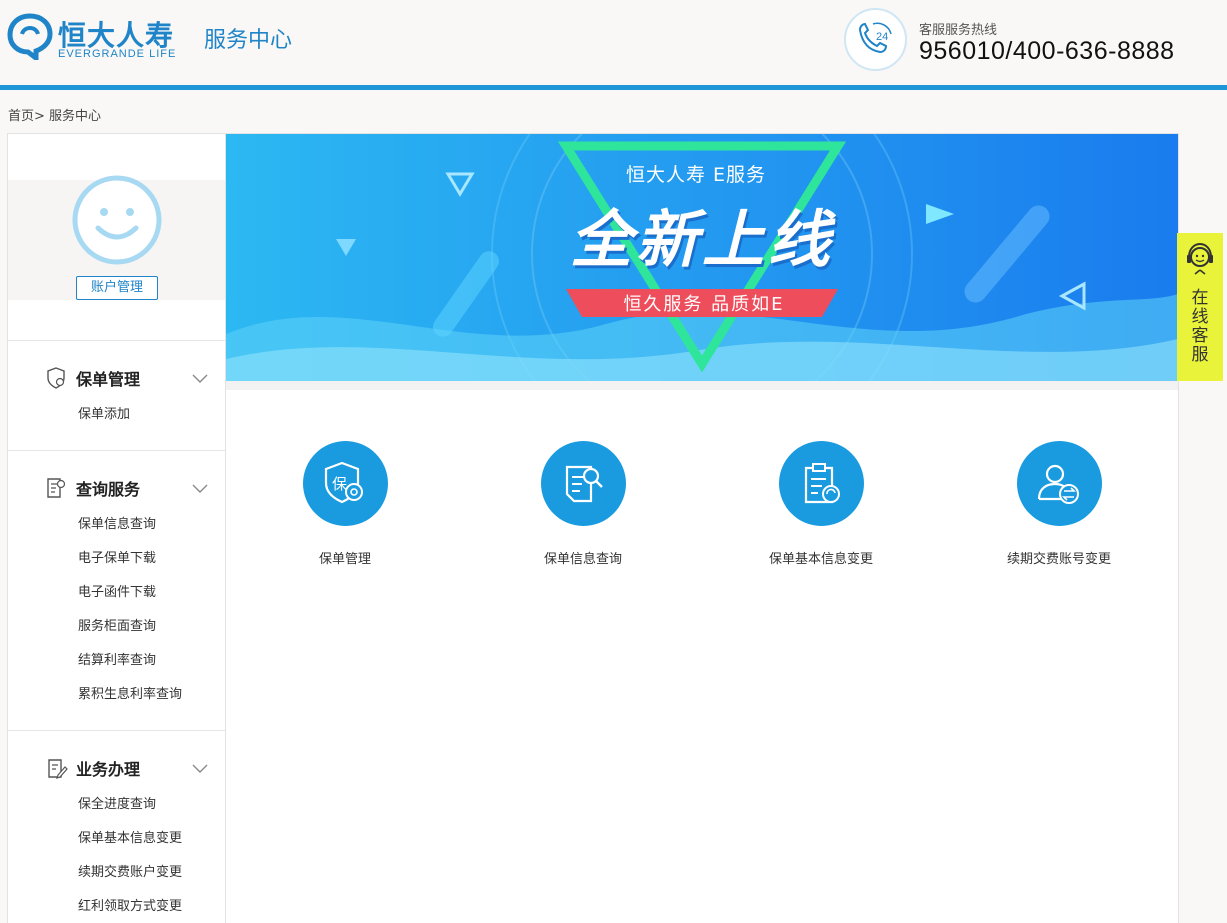  I want to click on menu-item-accumulated-rate-query: 累积生息利率查询, so click(130, 692).